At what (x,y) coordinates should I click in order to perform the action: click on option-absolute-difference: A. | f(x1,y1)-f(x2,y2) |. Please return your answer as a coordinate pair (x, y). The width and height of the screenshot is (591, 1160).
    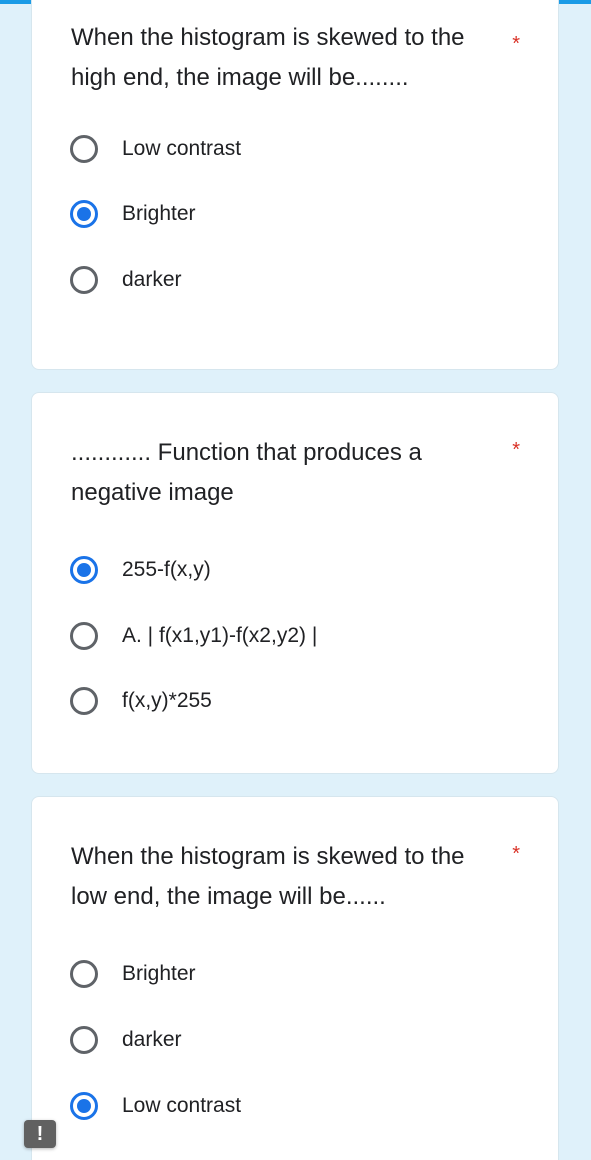
    Looking at the image, I should click on (193, 636).